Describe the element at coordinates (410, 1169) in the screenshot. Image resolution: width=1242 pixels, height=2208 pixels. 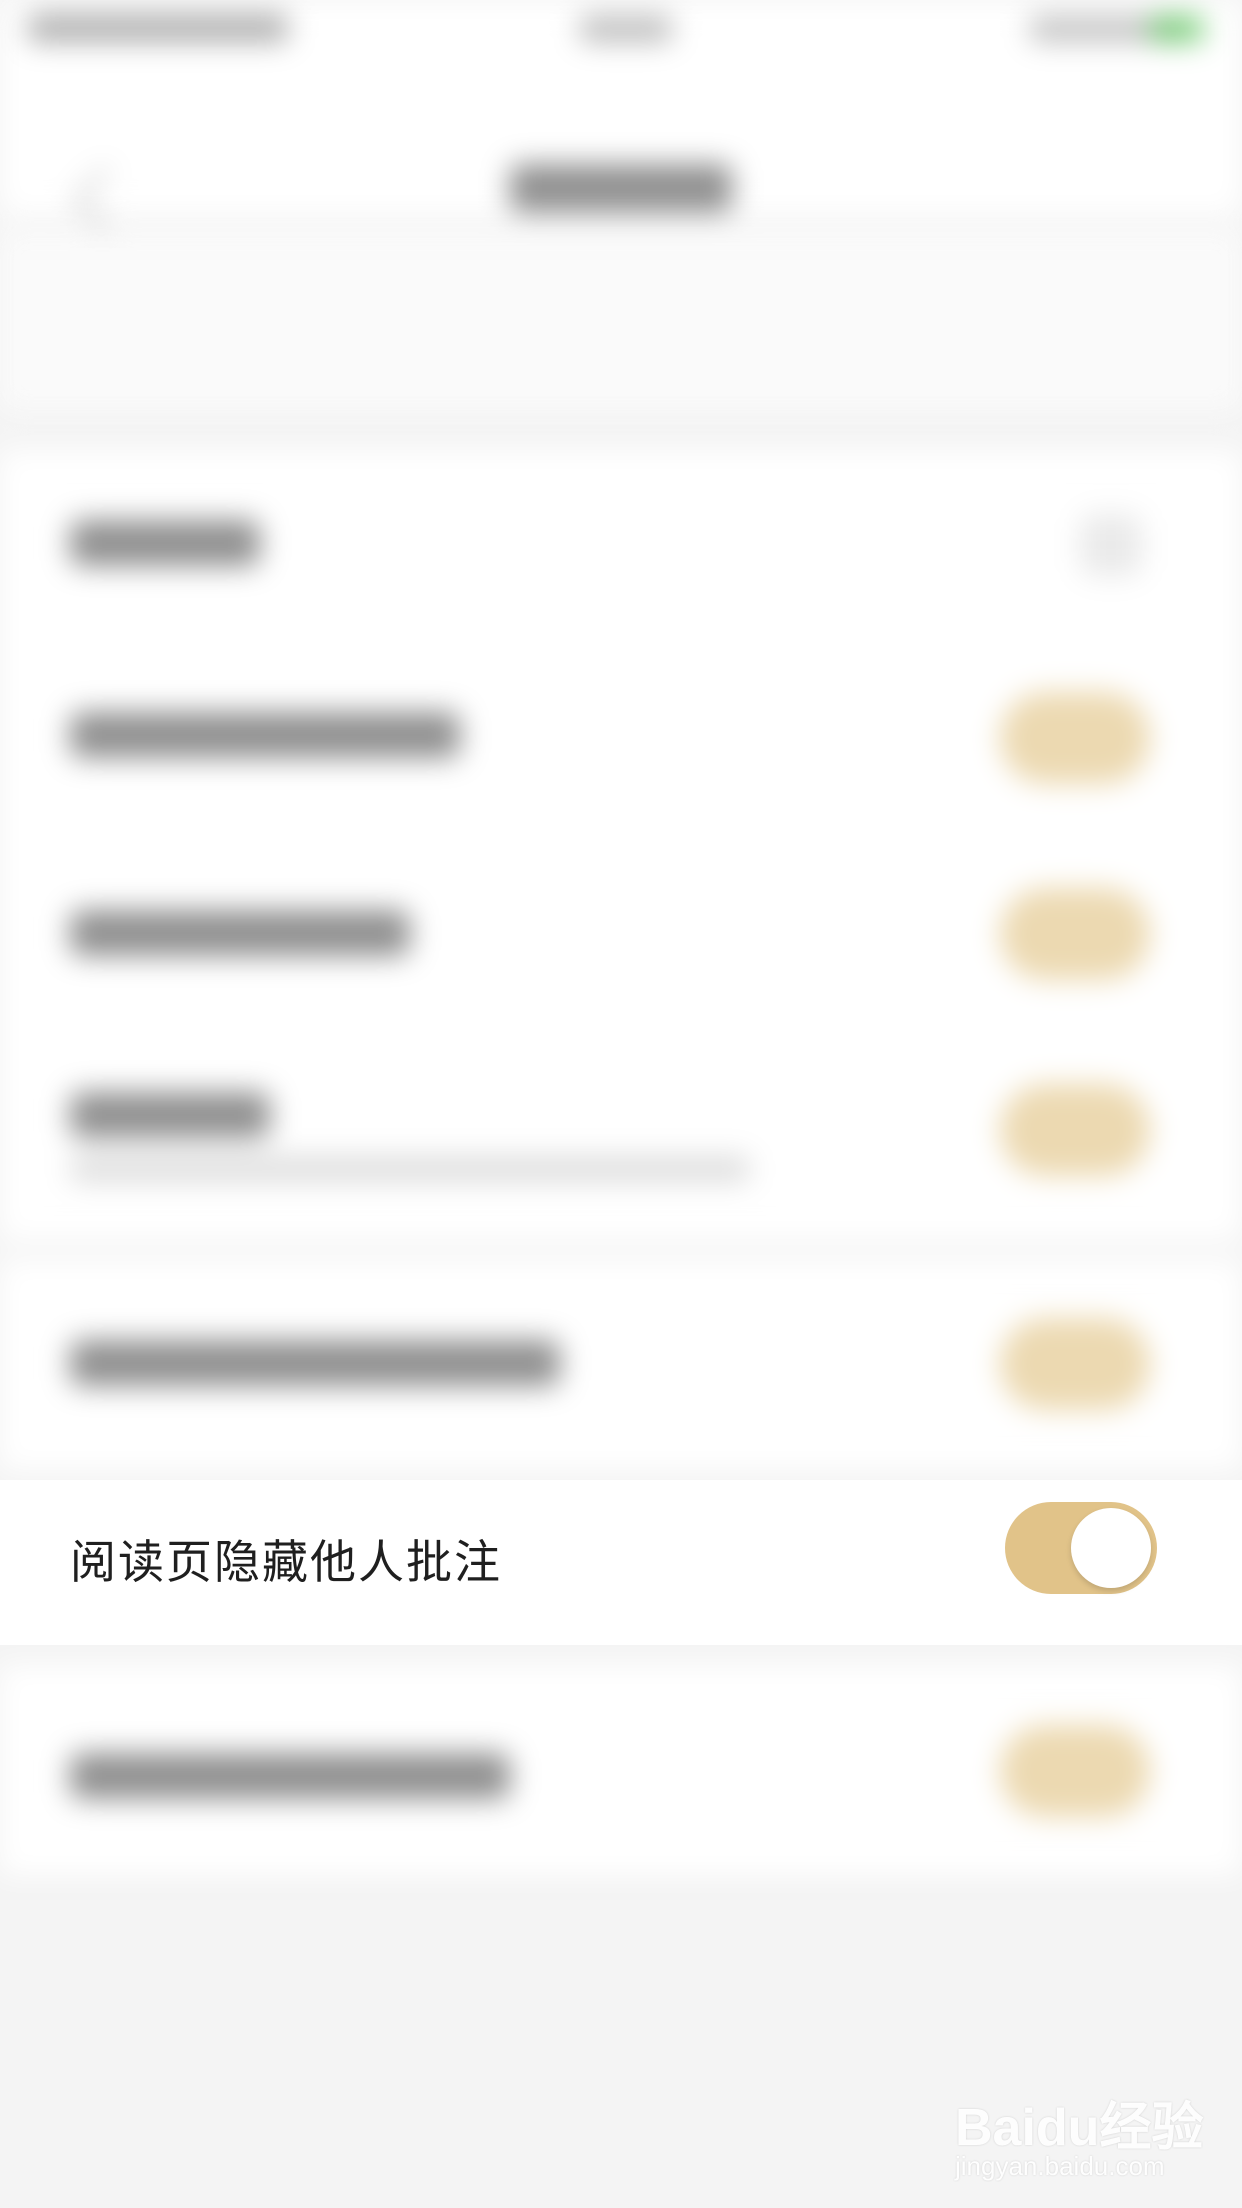
I see `setting-description-blurred` at that location.